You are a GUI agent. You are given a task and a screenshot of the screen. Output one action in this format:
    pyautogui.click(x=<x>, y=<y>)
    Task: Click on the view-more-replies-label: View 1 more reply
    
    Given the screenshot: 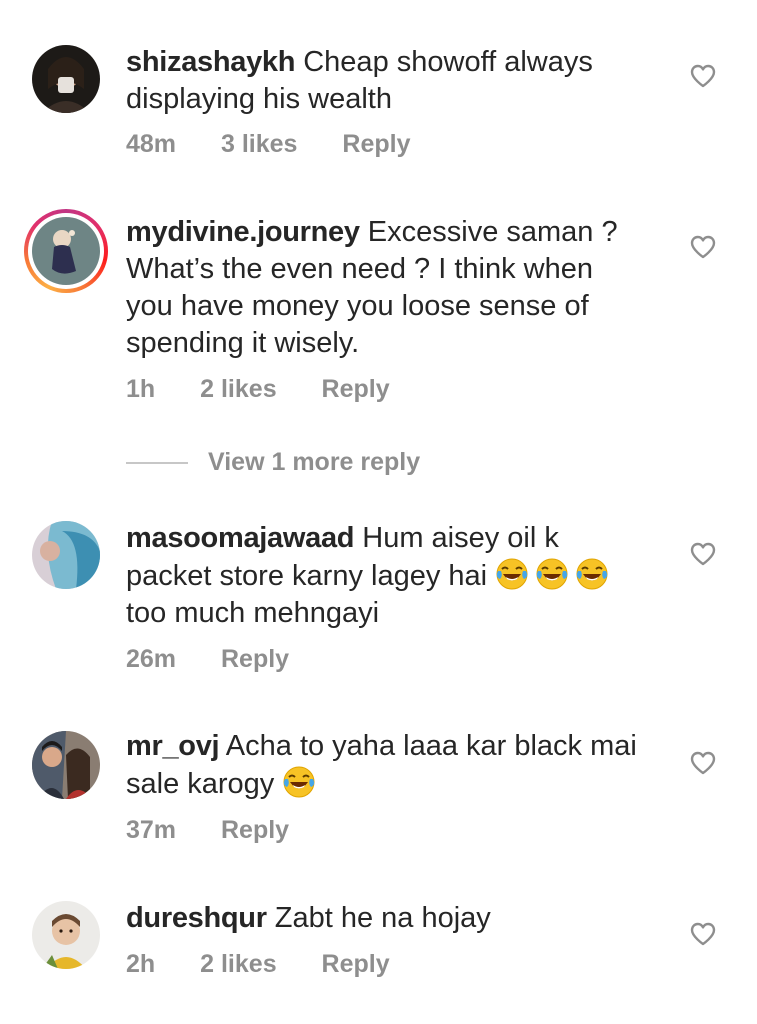 What is the action you would take?
    pyautogui.click(x=314, y=462)
    